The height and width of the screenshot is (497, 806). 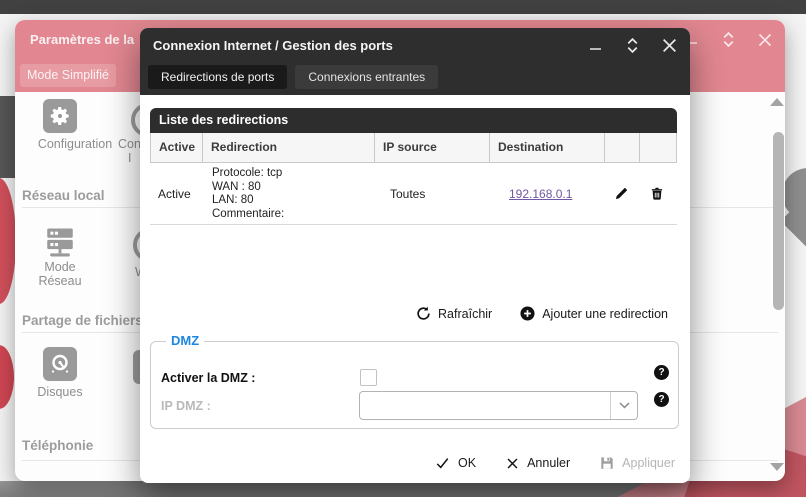 I want to click on minimize-icon, so click(x=596, y=46).